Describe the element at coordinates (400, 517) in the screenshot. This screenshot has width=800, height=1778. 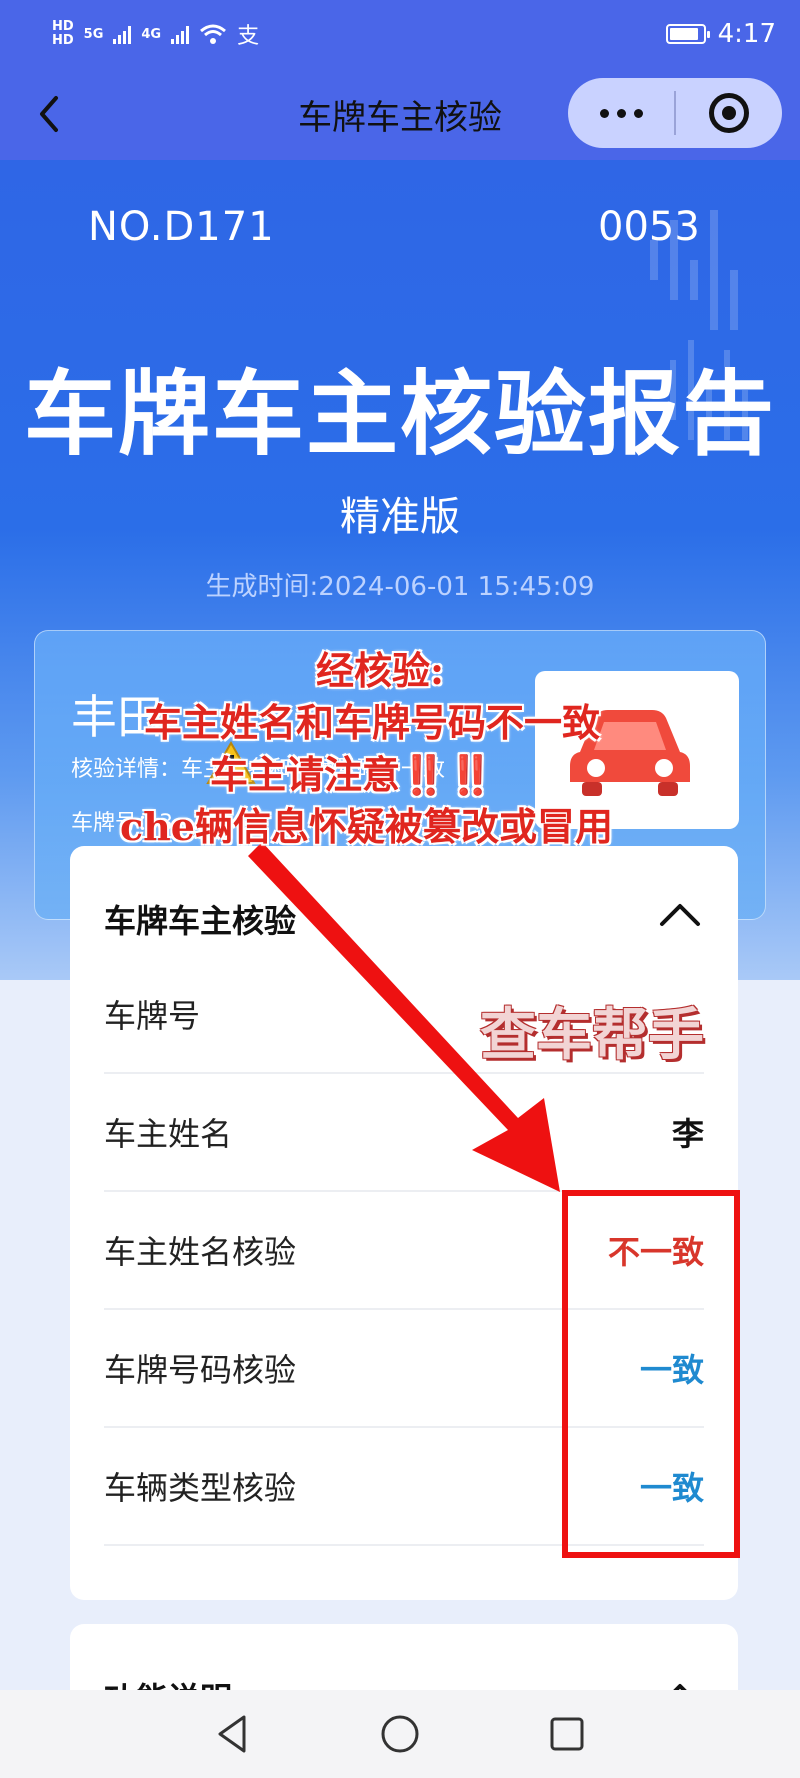
I see `report-edition: 精准版` at that location.